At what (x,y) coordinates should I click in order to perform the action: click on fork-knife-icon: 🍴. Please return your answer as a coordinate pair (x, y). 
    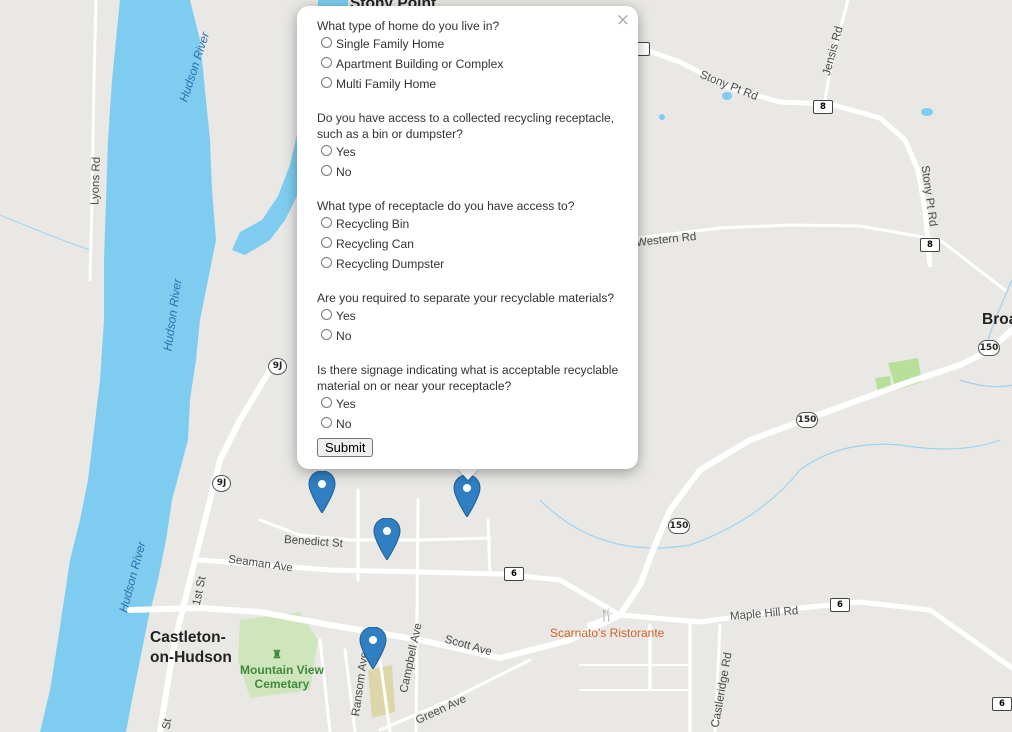
    Looking at the image, I should click on (606, 615).